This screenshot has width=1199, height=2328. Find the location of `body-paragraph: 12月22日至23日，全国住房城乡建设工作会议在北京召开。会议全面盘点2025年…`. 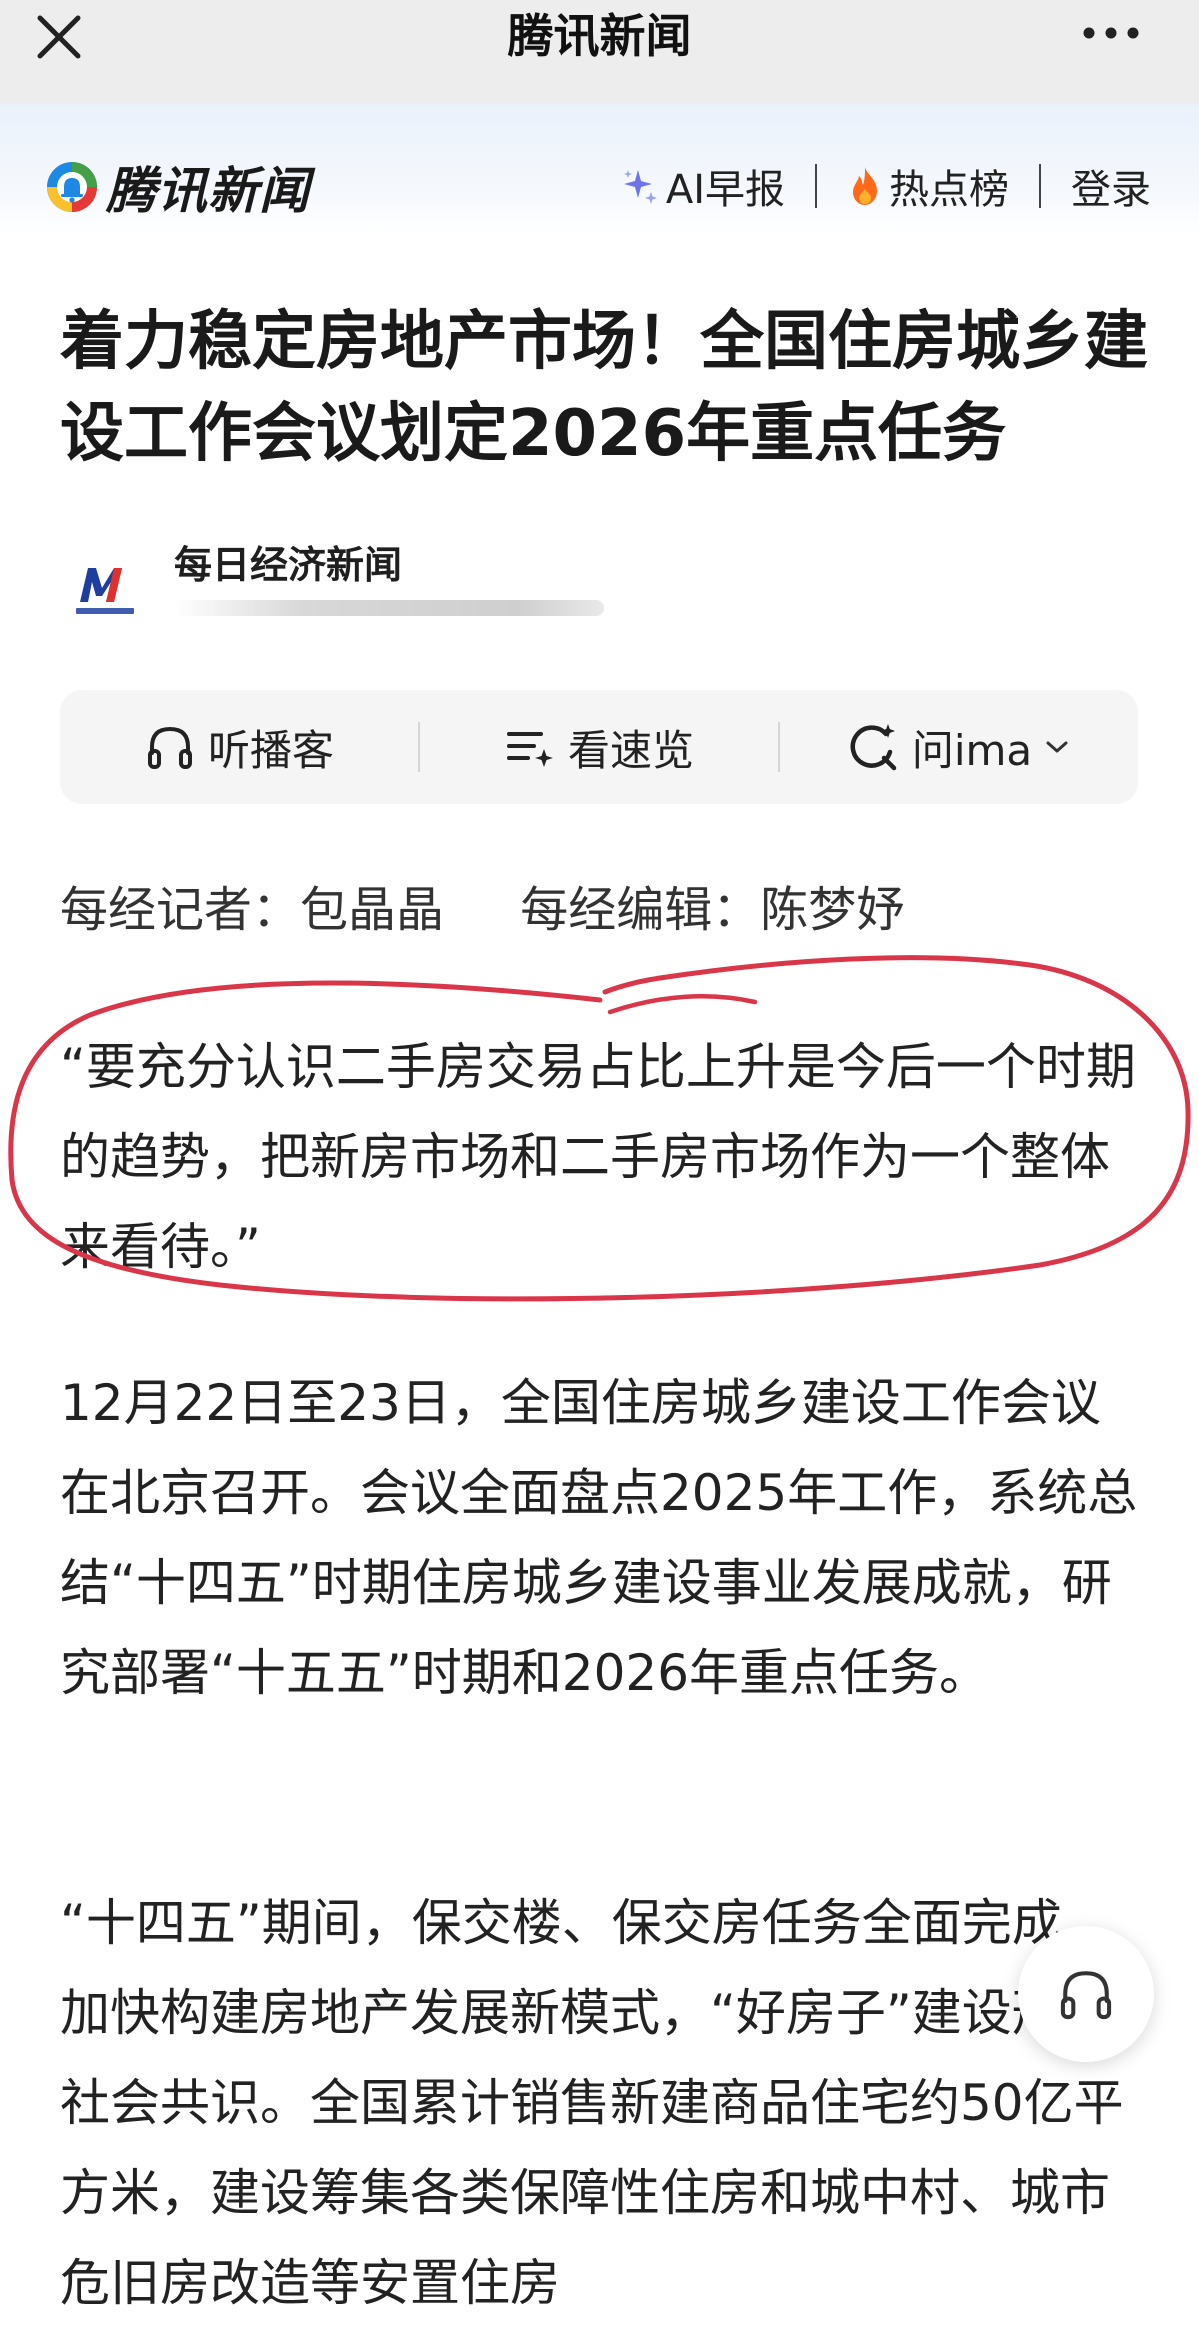

body-paragraph: 12月22日至23日，全国住房城乡建设工作会议在北京召开。会议全面盘点2025年… is located at coordinates (599, 1538).